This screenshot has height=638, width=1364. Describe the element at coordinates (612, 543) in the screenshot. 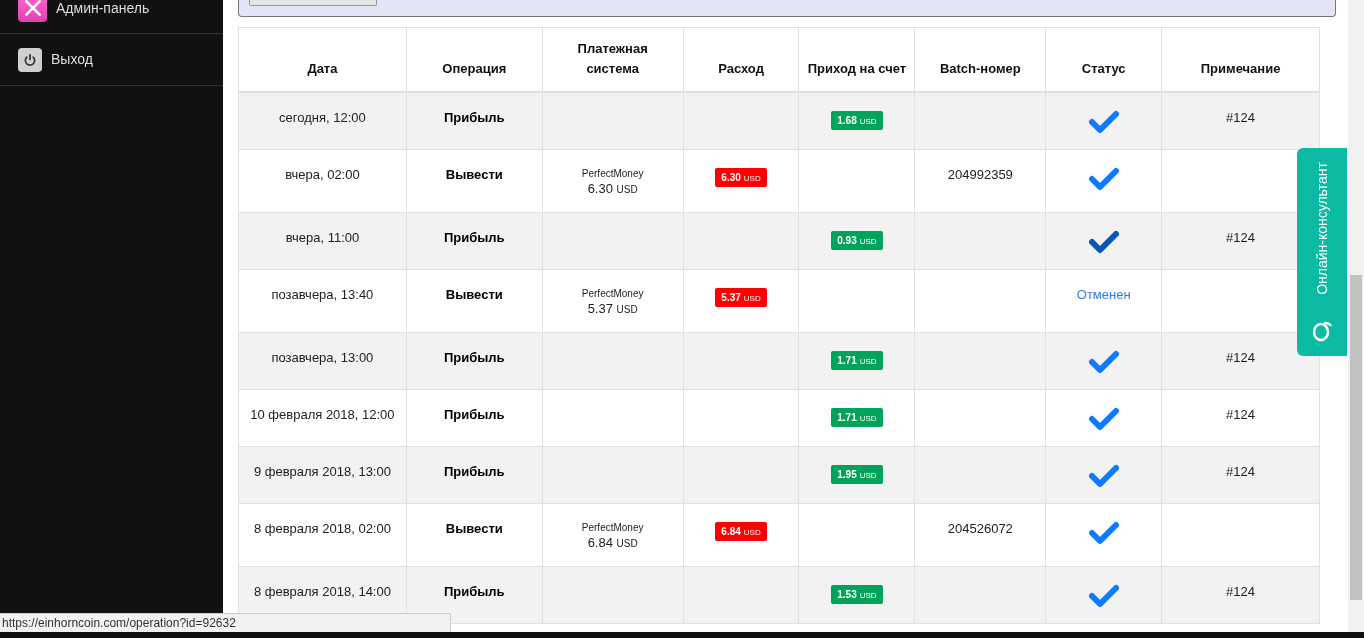

I see `payment-amount: 6.84 USD` at that location.